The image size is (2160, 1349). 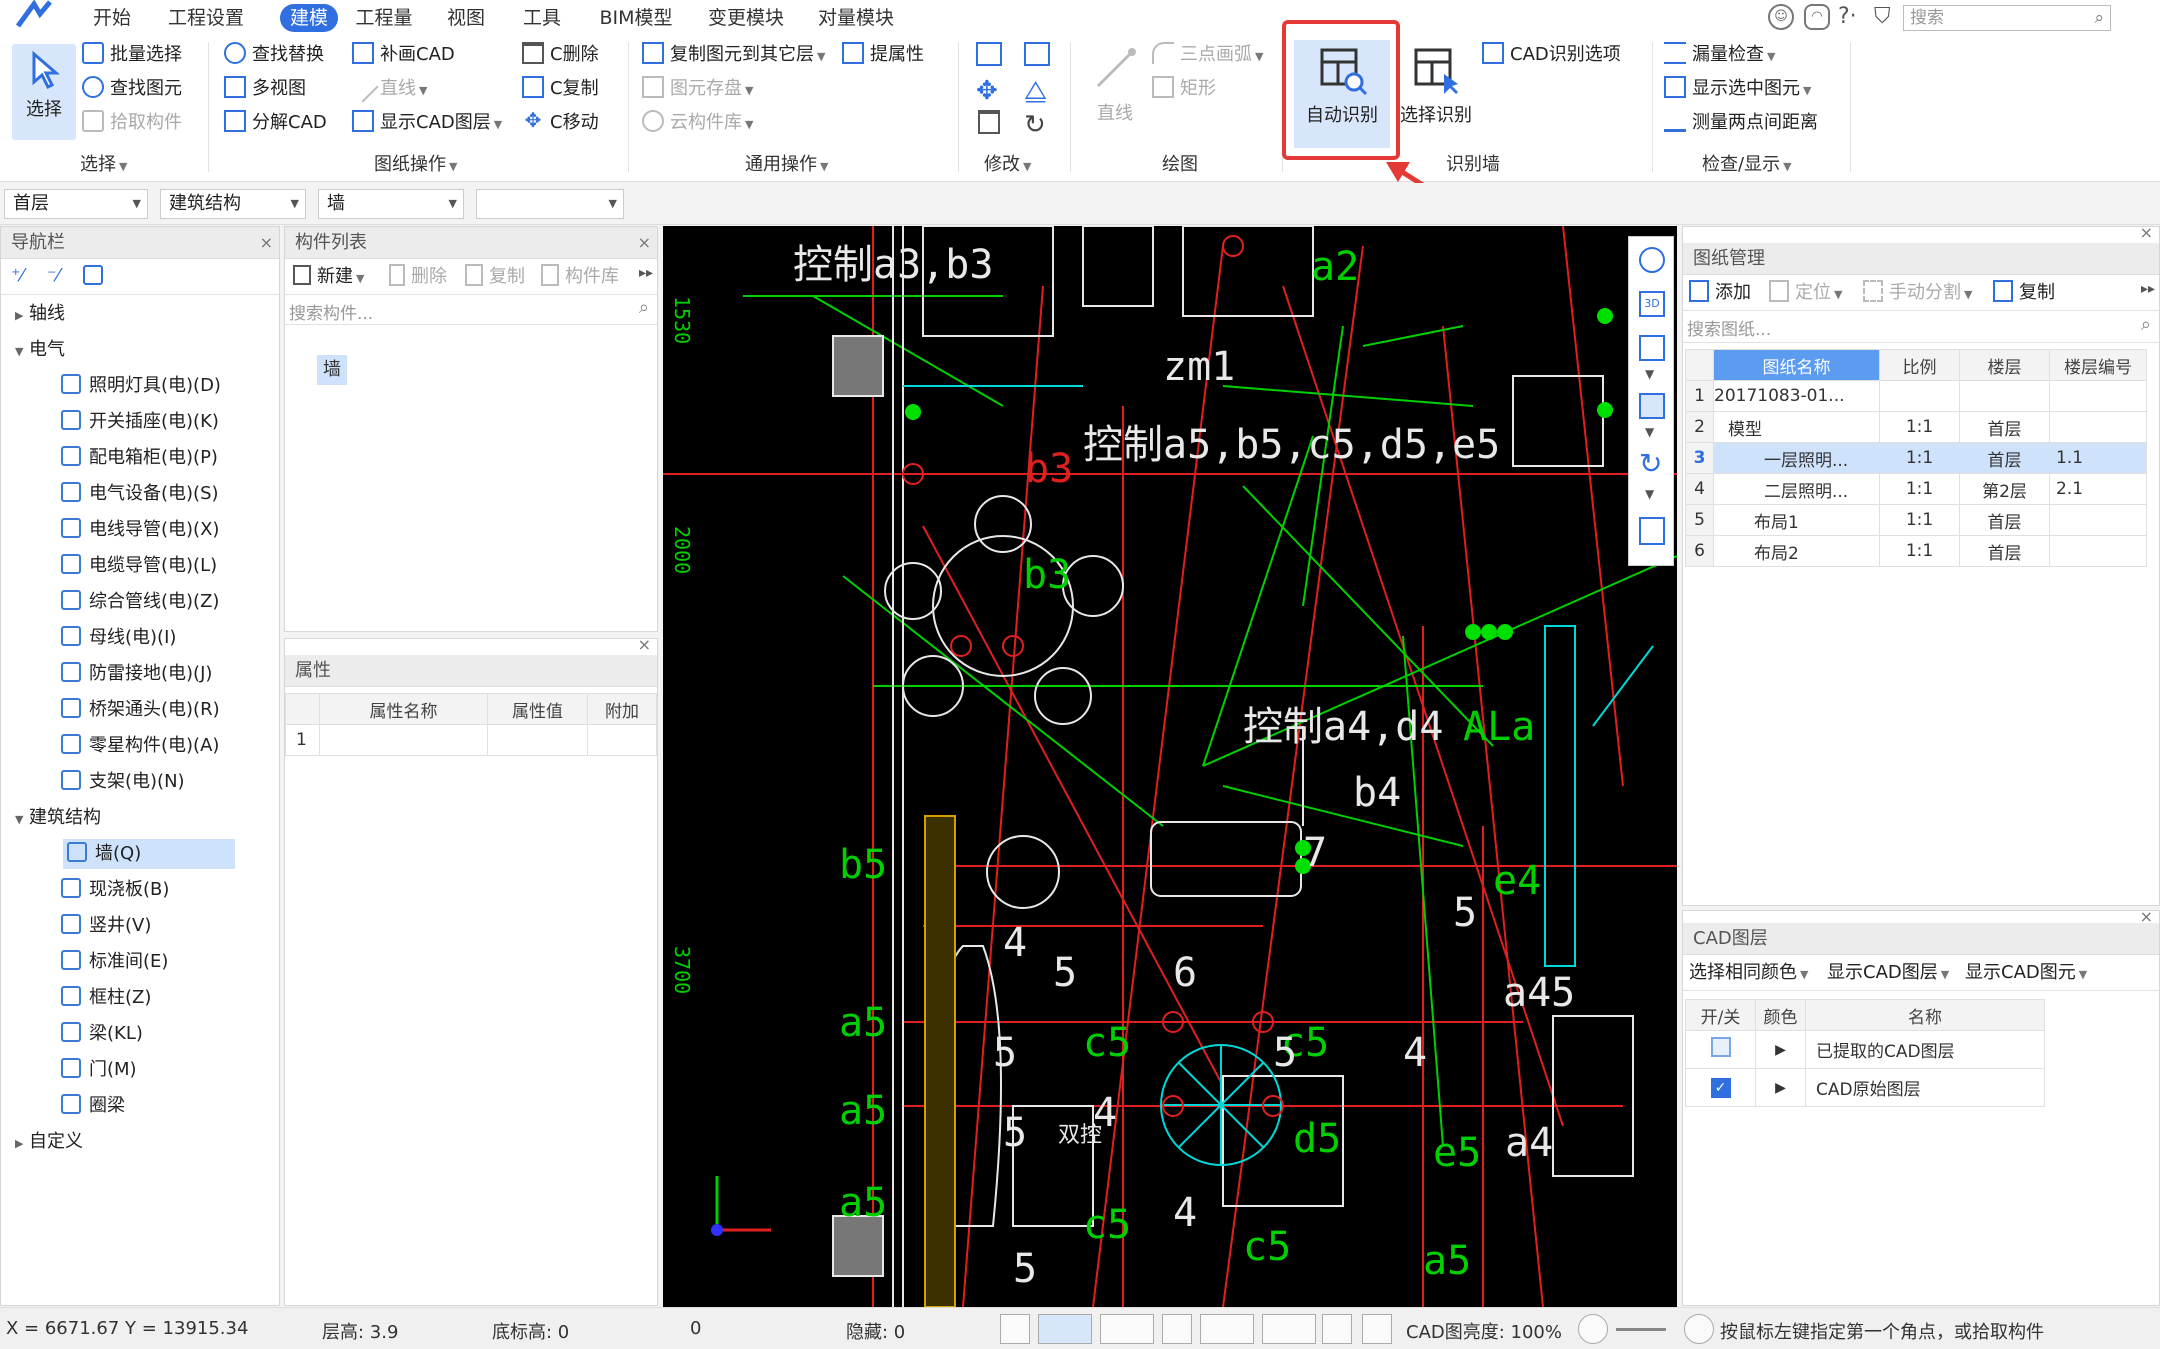 What do you see at coordinates (987, 91) in the screenshot?
I see `modify-move-icon: ✥` at bounding box center [987, 91].